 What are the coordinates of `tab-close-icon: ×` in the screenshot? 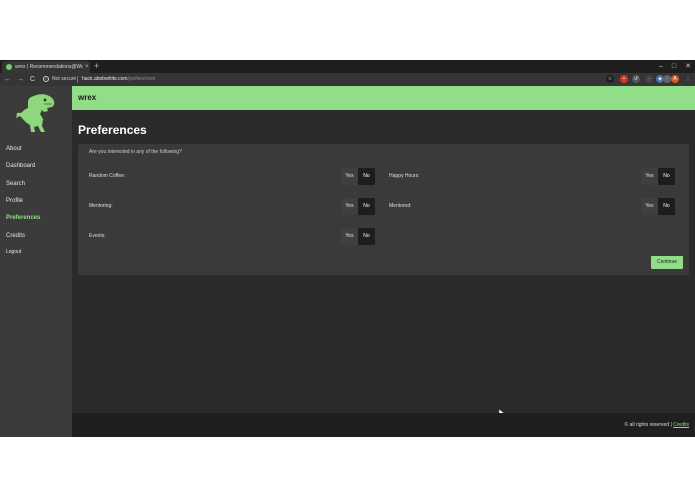 It's located at (87, 67).